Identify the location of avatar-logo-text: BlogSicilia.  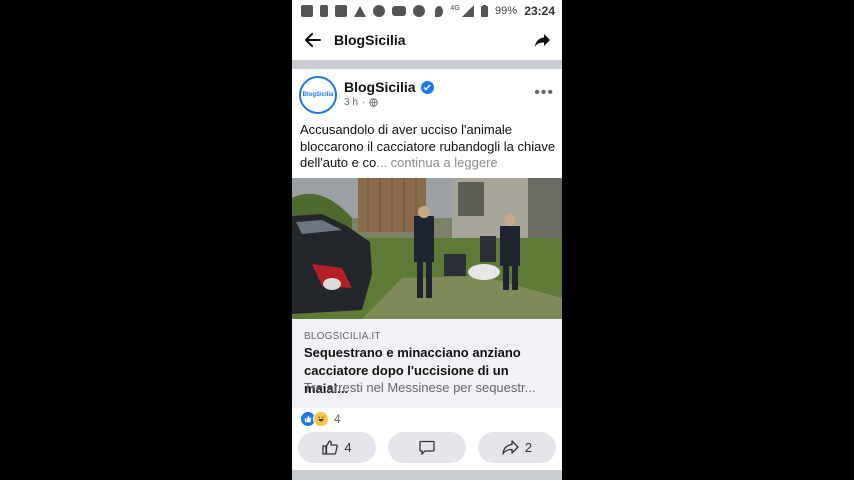
(318, 95).